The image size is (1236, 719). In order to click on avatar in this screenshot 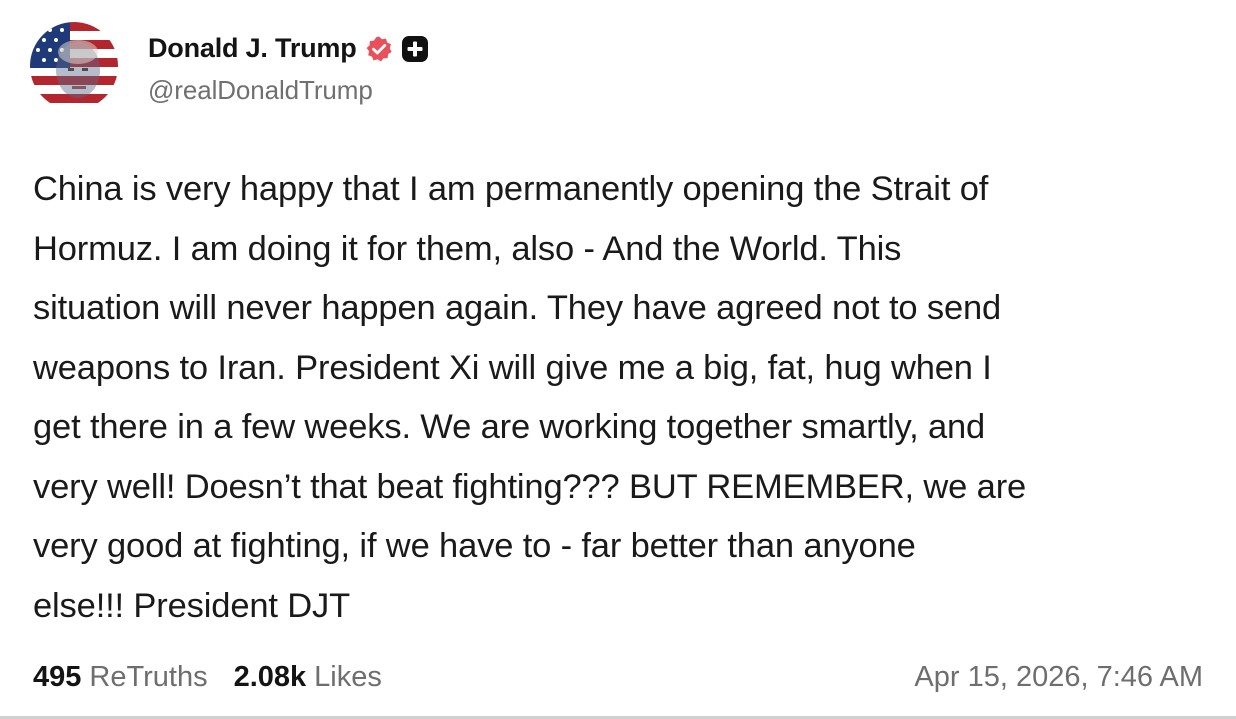, I will do `click(74, 66)`.